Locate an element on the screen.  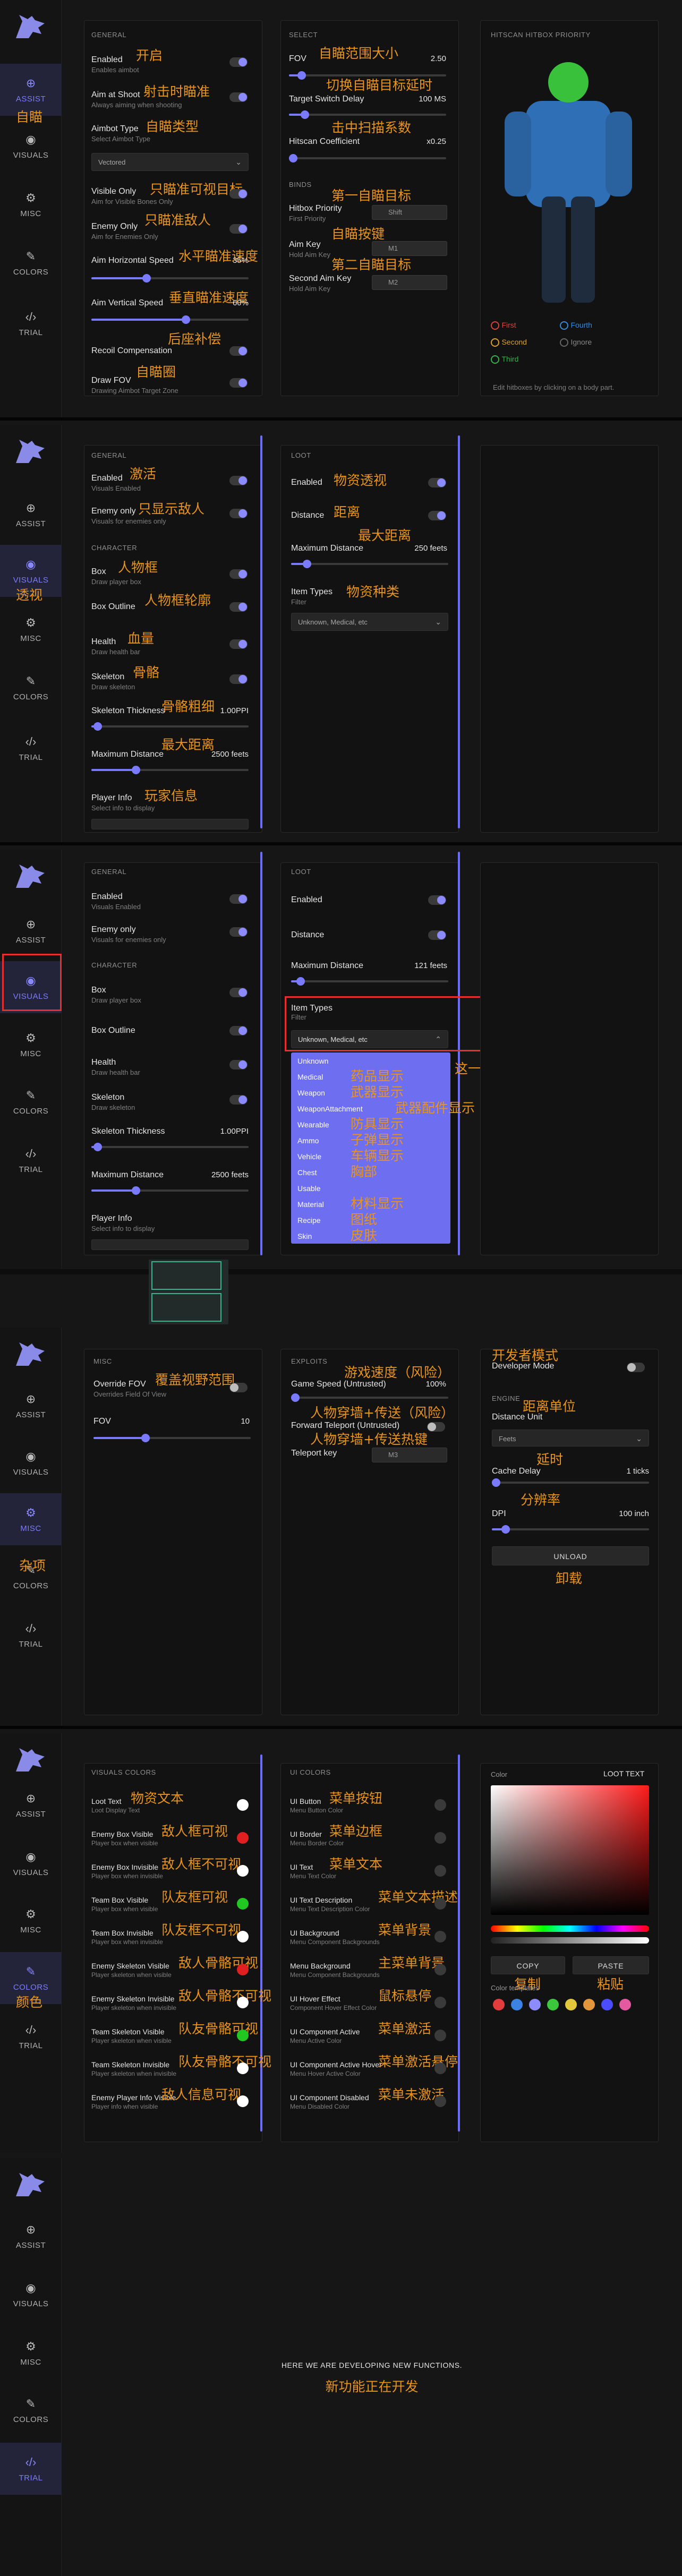
item-type-option: Weapon is located at coordinates (311, 1093).